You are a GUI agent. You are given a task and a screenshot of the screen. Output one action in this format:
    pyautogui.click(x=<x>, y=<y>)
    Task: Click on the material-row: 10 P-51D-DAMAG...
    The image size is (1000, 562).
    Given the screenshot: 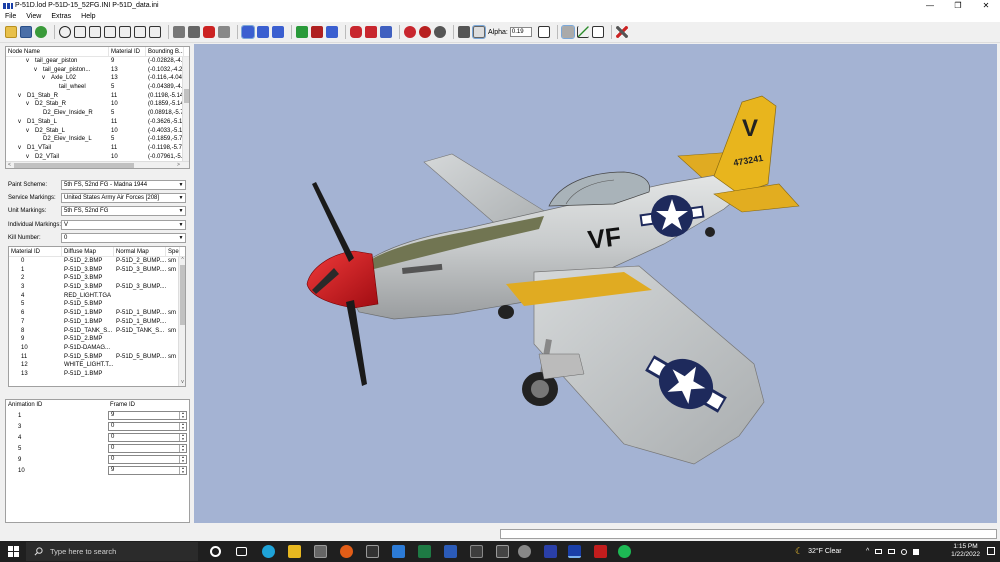 What is the action you would take?
    pyautogui.click(x=97, y=348)
    